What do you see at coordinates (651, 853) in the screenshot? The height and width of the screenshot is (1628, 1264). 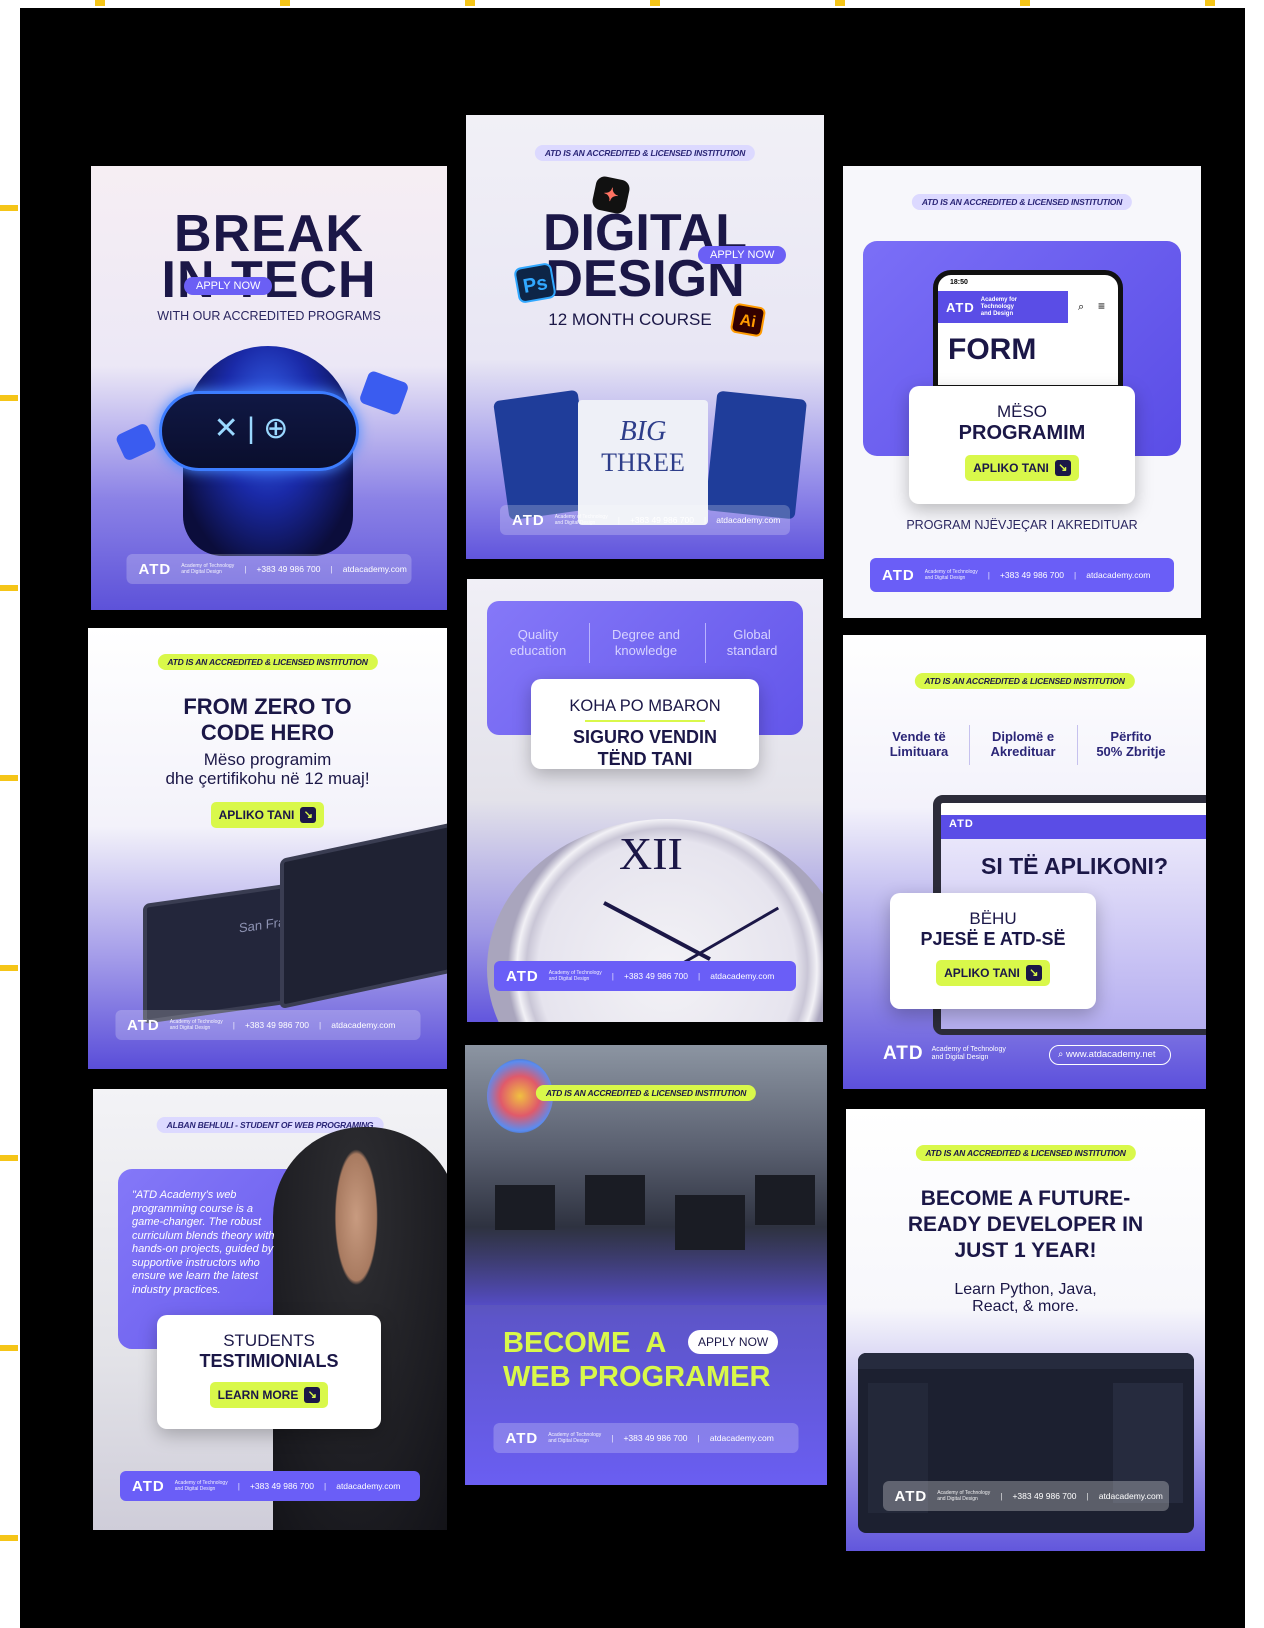 I see `clock-numeral-xii: XII` at bounding box center [651, 853].